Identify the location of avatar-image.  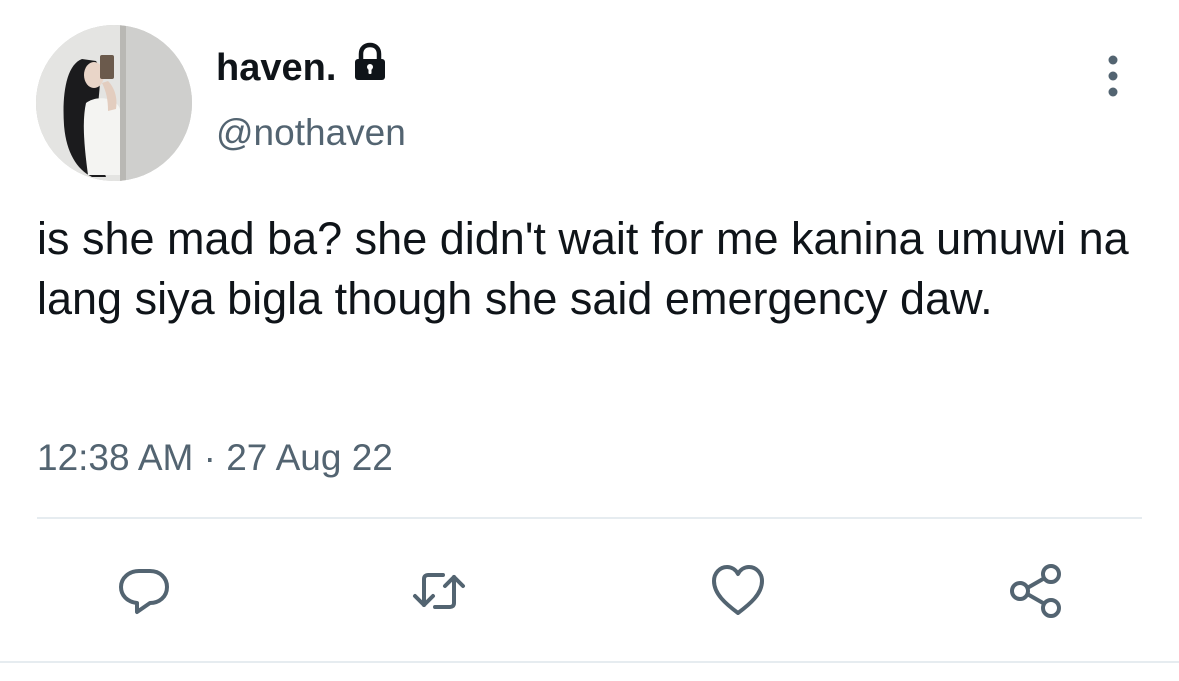
(114, 103).